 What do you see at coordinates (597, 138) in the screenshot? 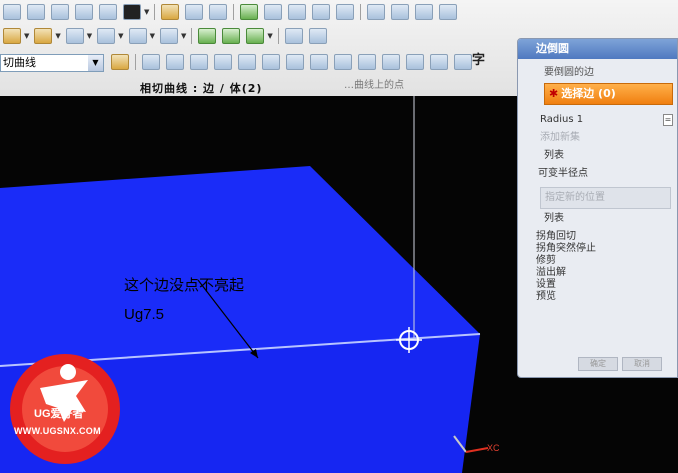
I see `add-new-set-button: 添加新集` at bounding box center [597, 138].